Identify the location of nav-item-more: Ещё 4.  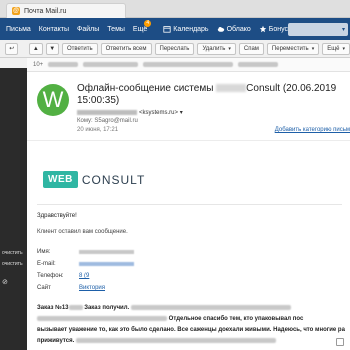
(142, 26).